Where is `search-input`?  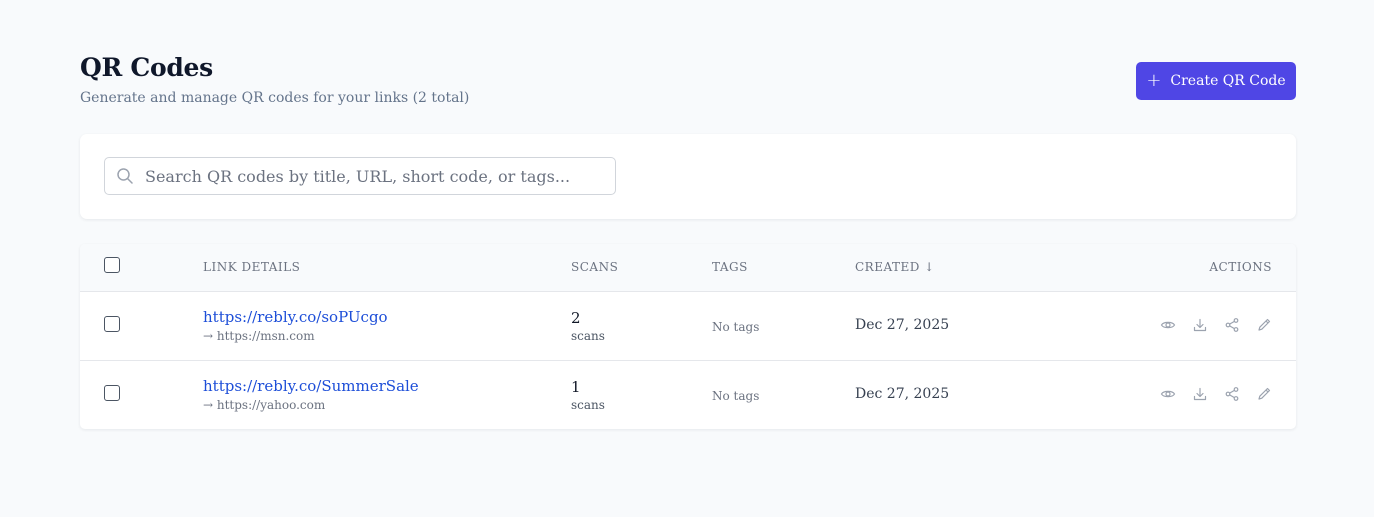
search-input is located at coordinates (375, 176).